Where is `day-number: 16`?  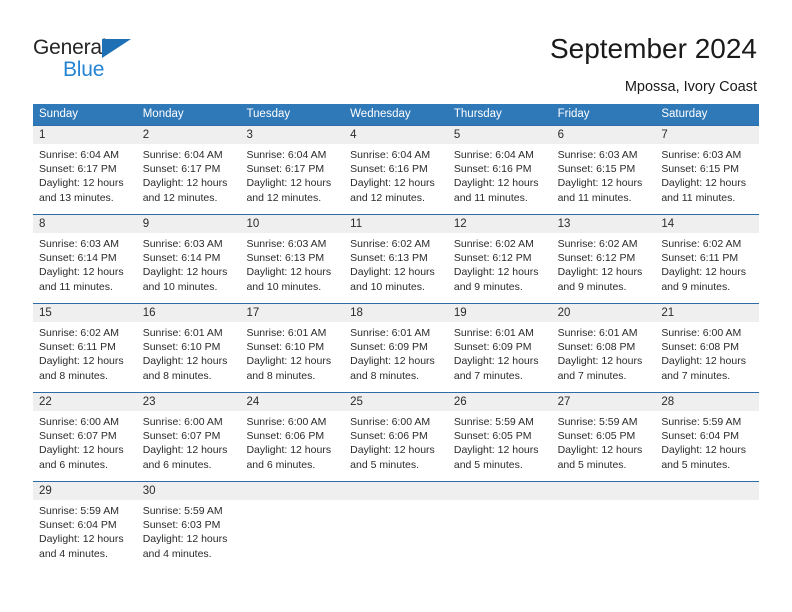
day-number: 16 is located at coordinates (189, 313).